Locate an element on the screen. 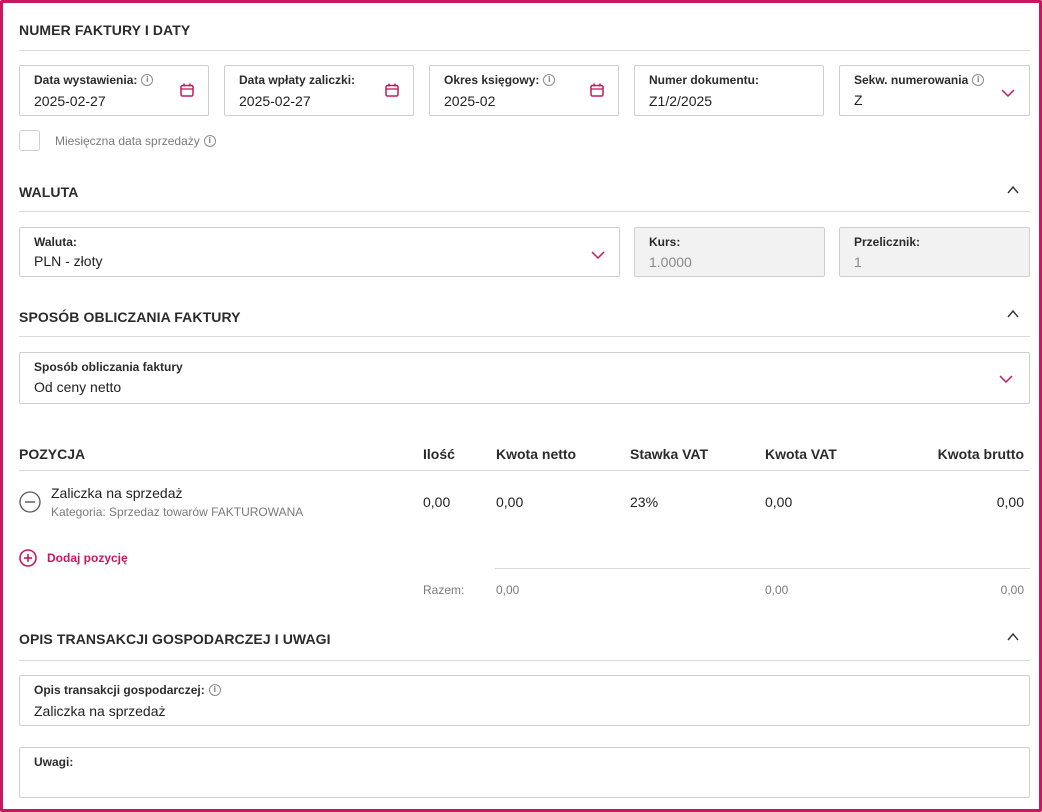 The image size is (1042, 812). section-title-calculation: SPOSÓB OBLICZANIA FAKTURY is located at coordinates (130, 317).